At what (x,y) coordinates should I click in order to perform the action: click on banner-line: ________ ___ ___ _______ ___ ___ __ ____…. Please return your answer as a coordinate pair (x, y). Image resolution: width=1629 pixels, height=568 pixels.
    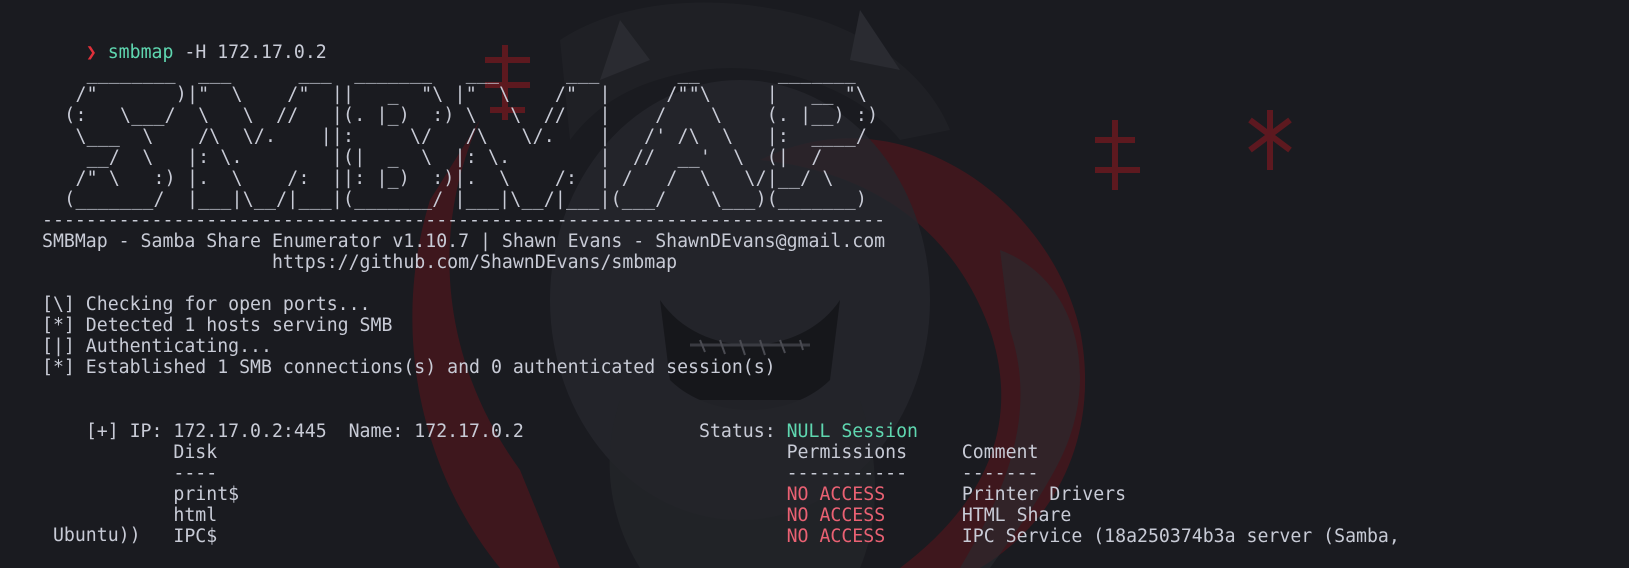
    Looking at the image, I should click on (449, 73).